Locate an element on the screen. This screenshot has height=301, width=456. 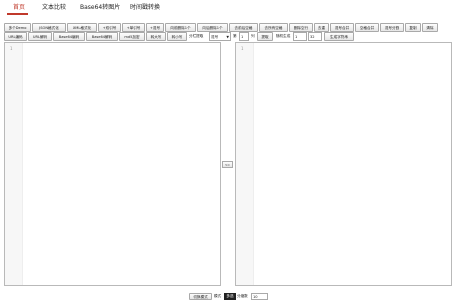
column-unit-label: 列 is located at coordinates (253, 36).